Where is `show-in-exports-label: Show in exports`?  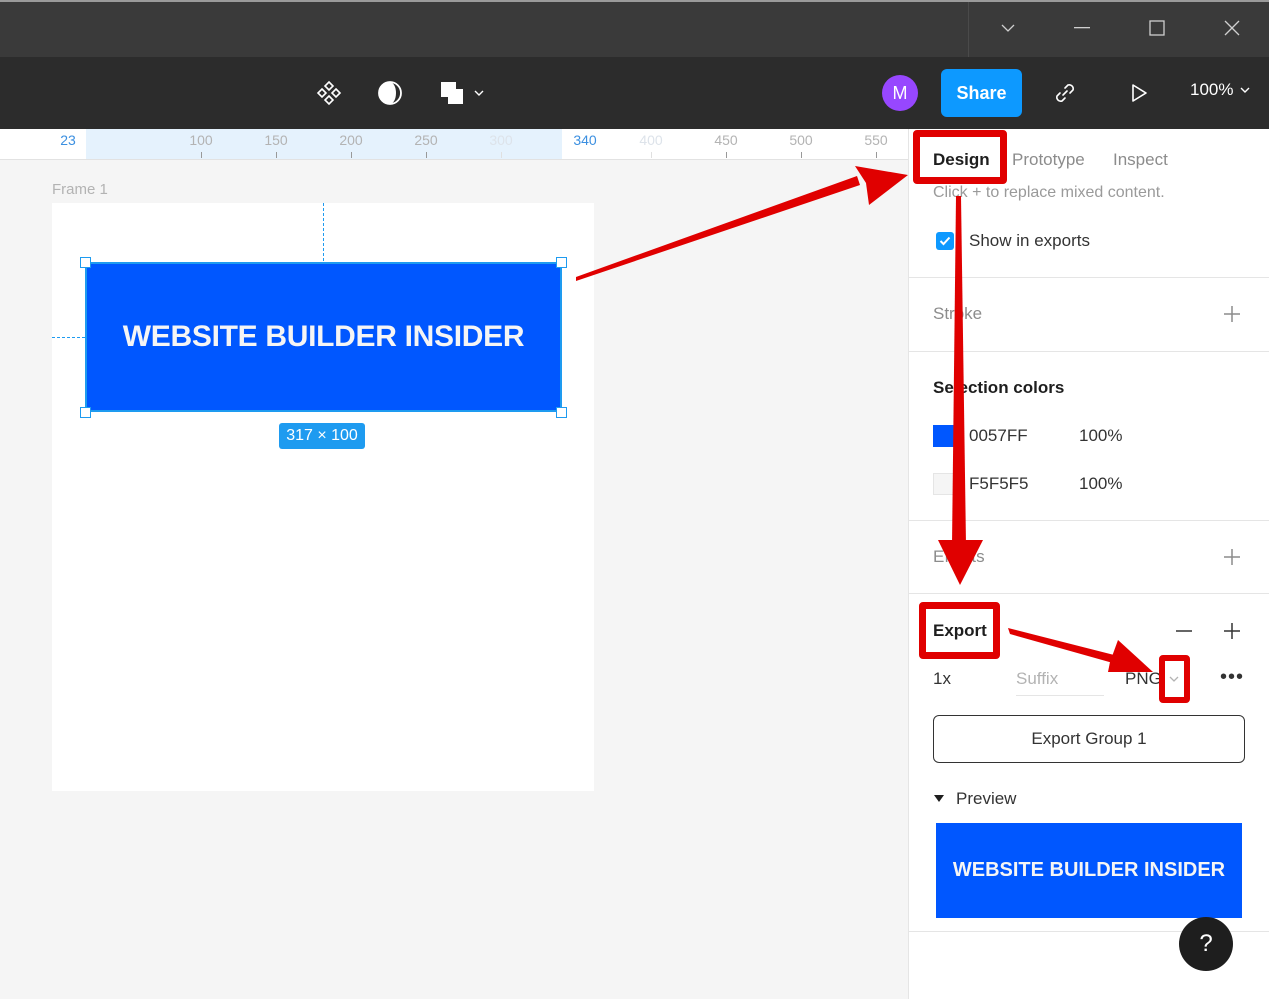
show-in-exports-label: Show in exports is located at coordinates (1029, 240).